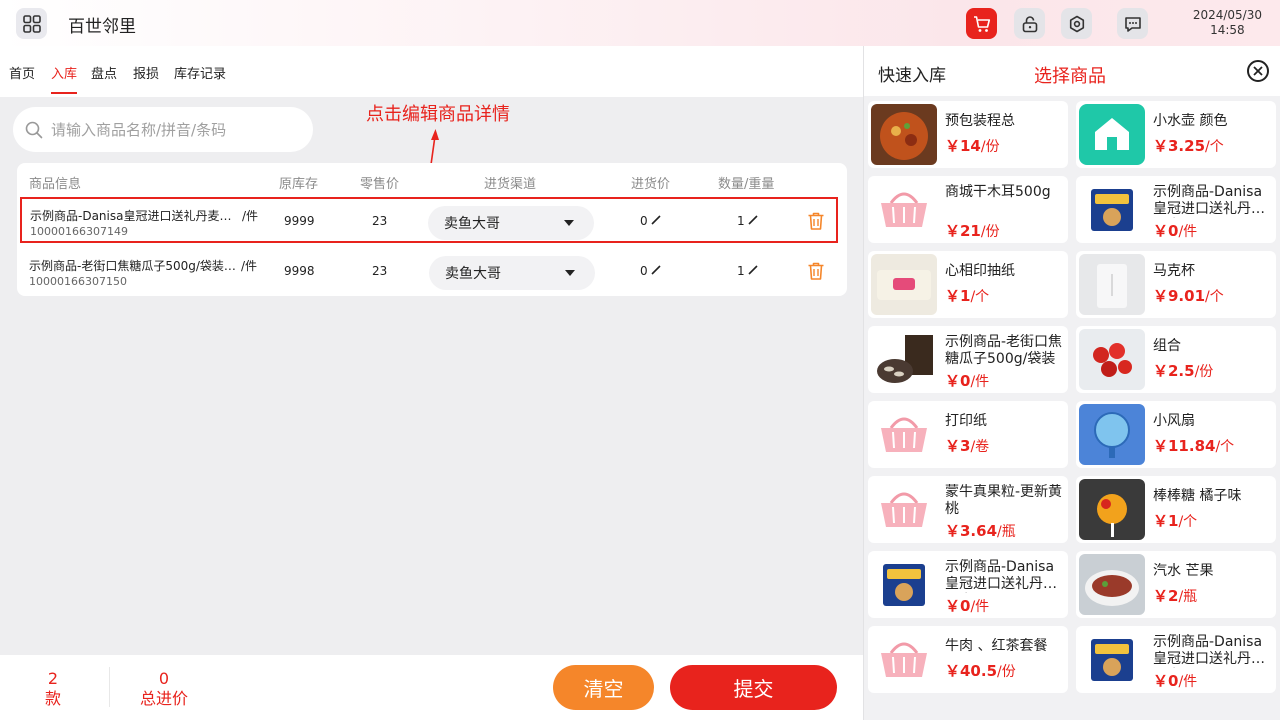 The image size is (1280, 720). What do you see at coordinates (31, 23) in the screenshot?
I see `grid-menu-button` at bounding box center [31, 23].